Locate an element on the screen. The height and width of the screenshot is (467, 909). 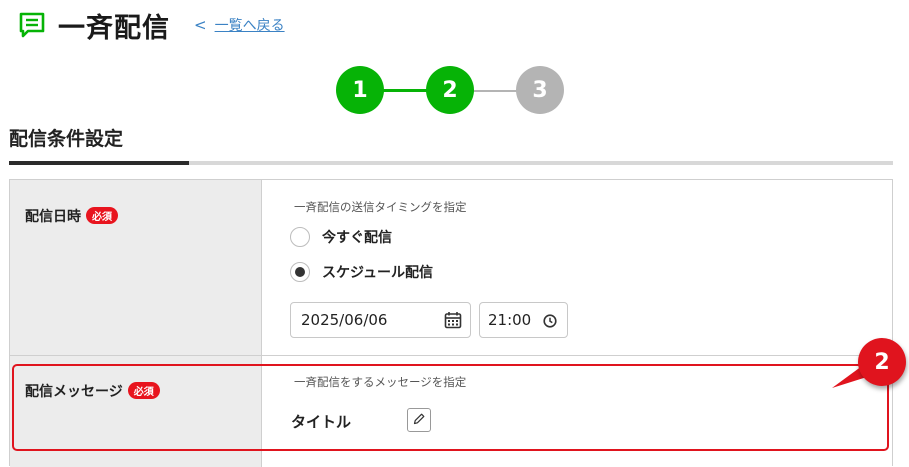
date-value: 2025/06/06 is located at coordinates (344, 320).